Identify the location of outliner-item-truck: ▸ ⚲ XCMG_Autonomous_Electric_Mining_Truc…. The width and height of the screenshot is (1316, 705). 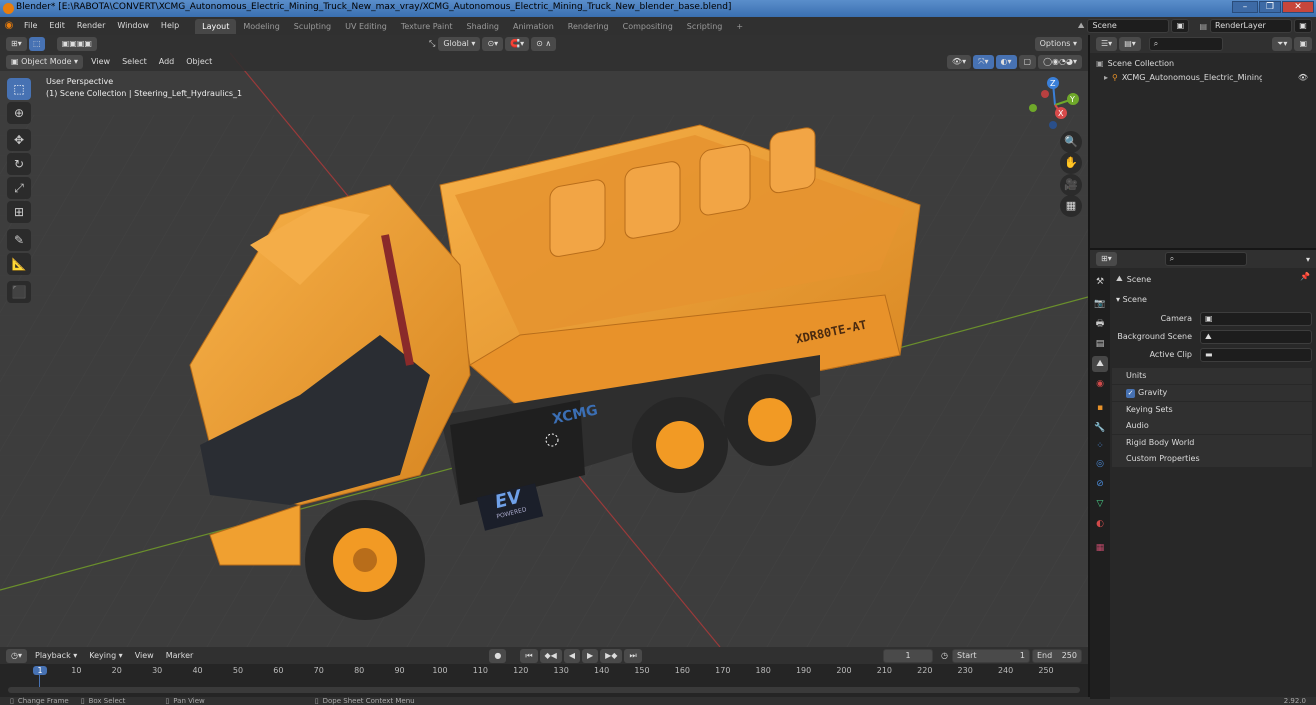
(1209, 77).